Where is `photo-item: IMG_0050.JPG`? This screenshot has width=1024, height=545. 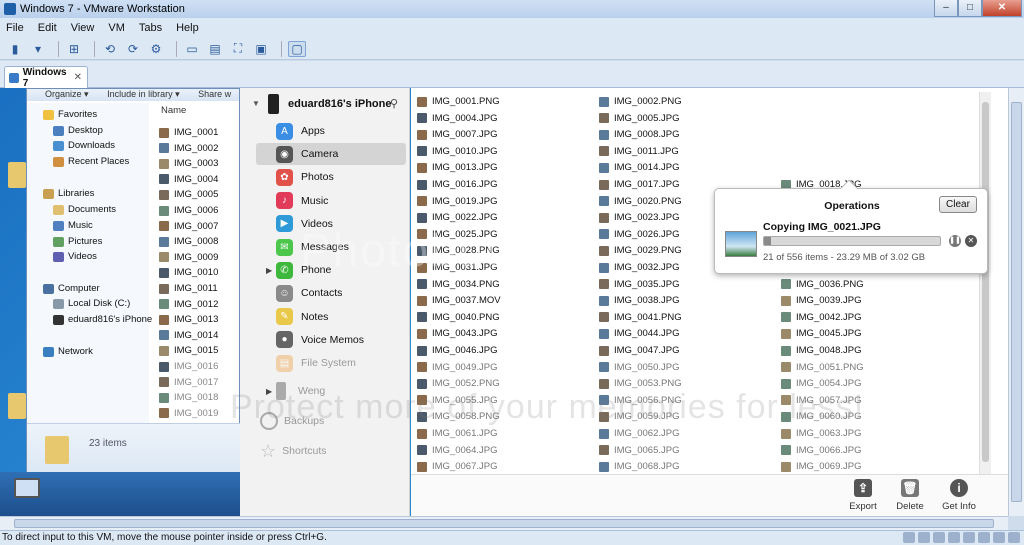 photo-item: IMG_0050.JPG is located at coordinates (639, 367).